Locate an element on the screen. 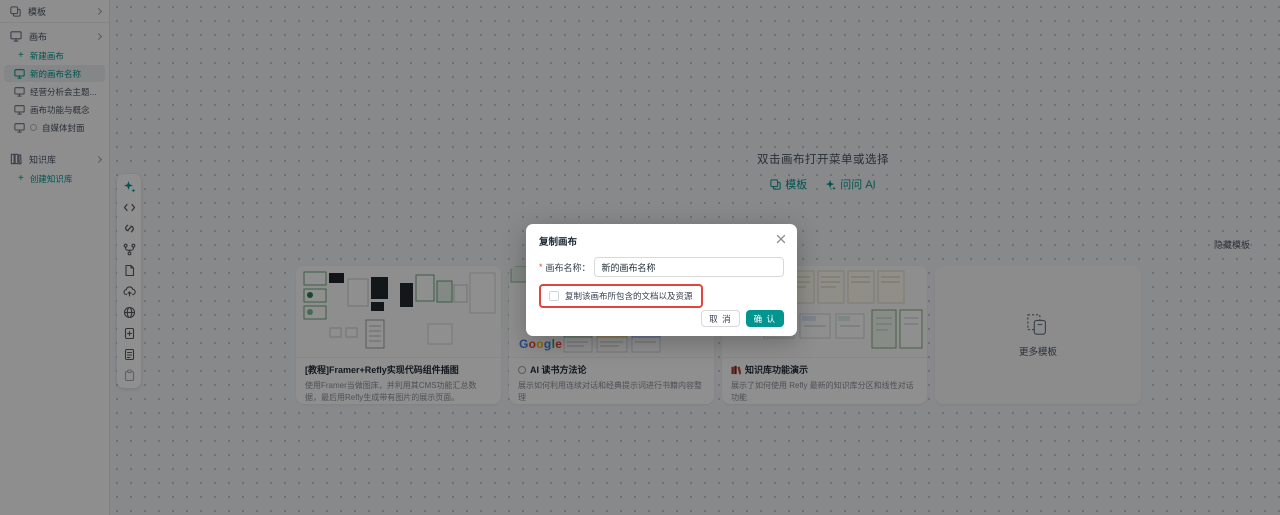 This screenshot has height=515, width=1280. cancel-button: 取 消 is located at coordinates (720, 318).